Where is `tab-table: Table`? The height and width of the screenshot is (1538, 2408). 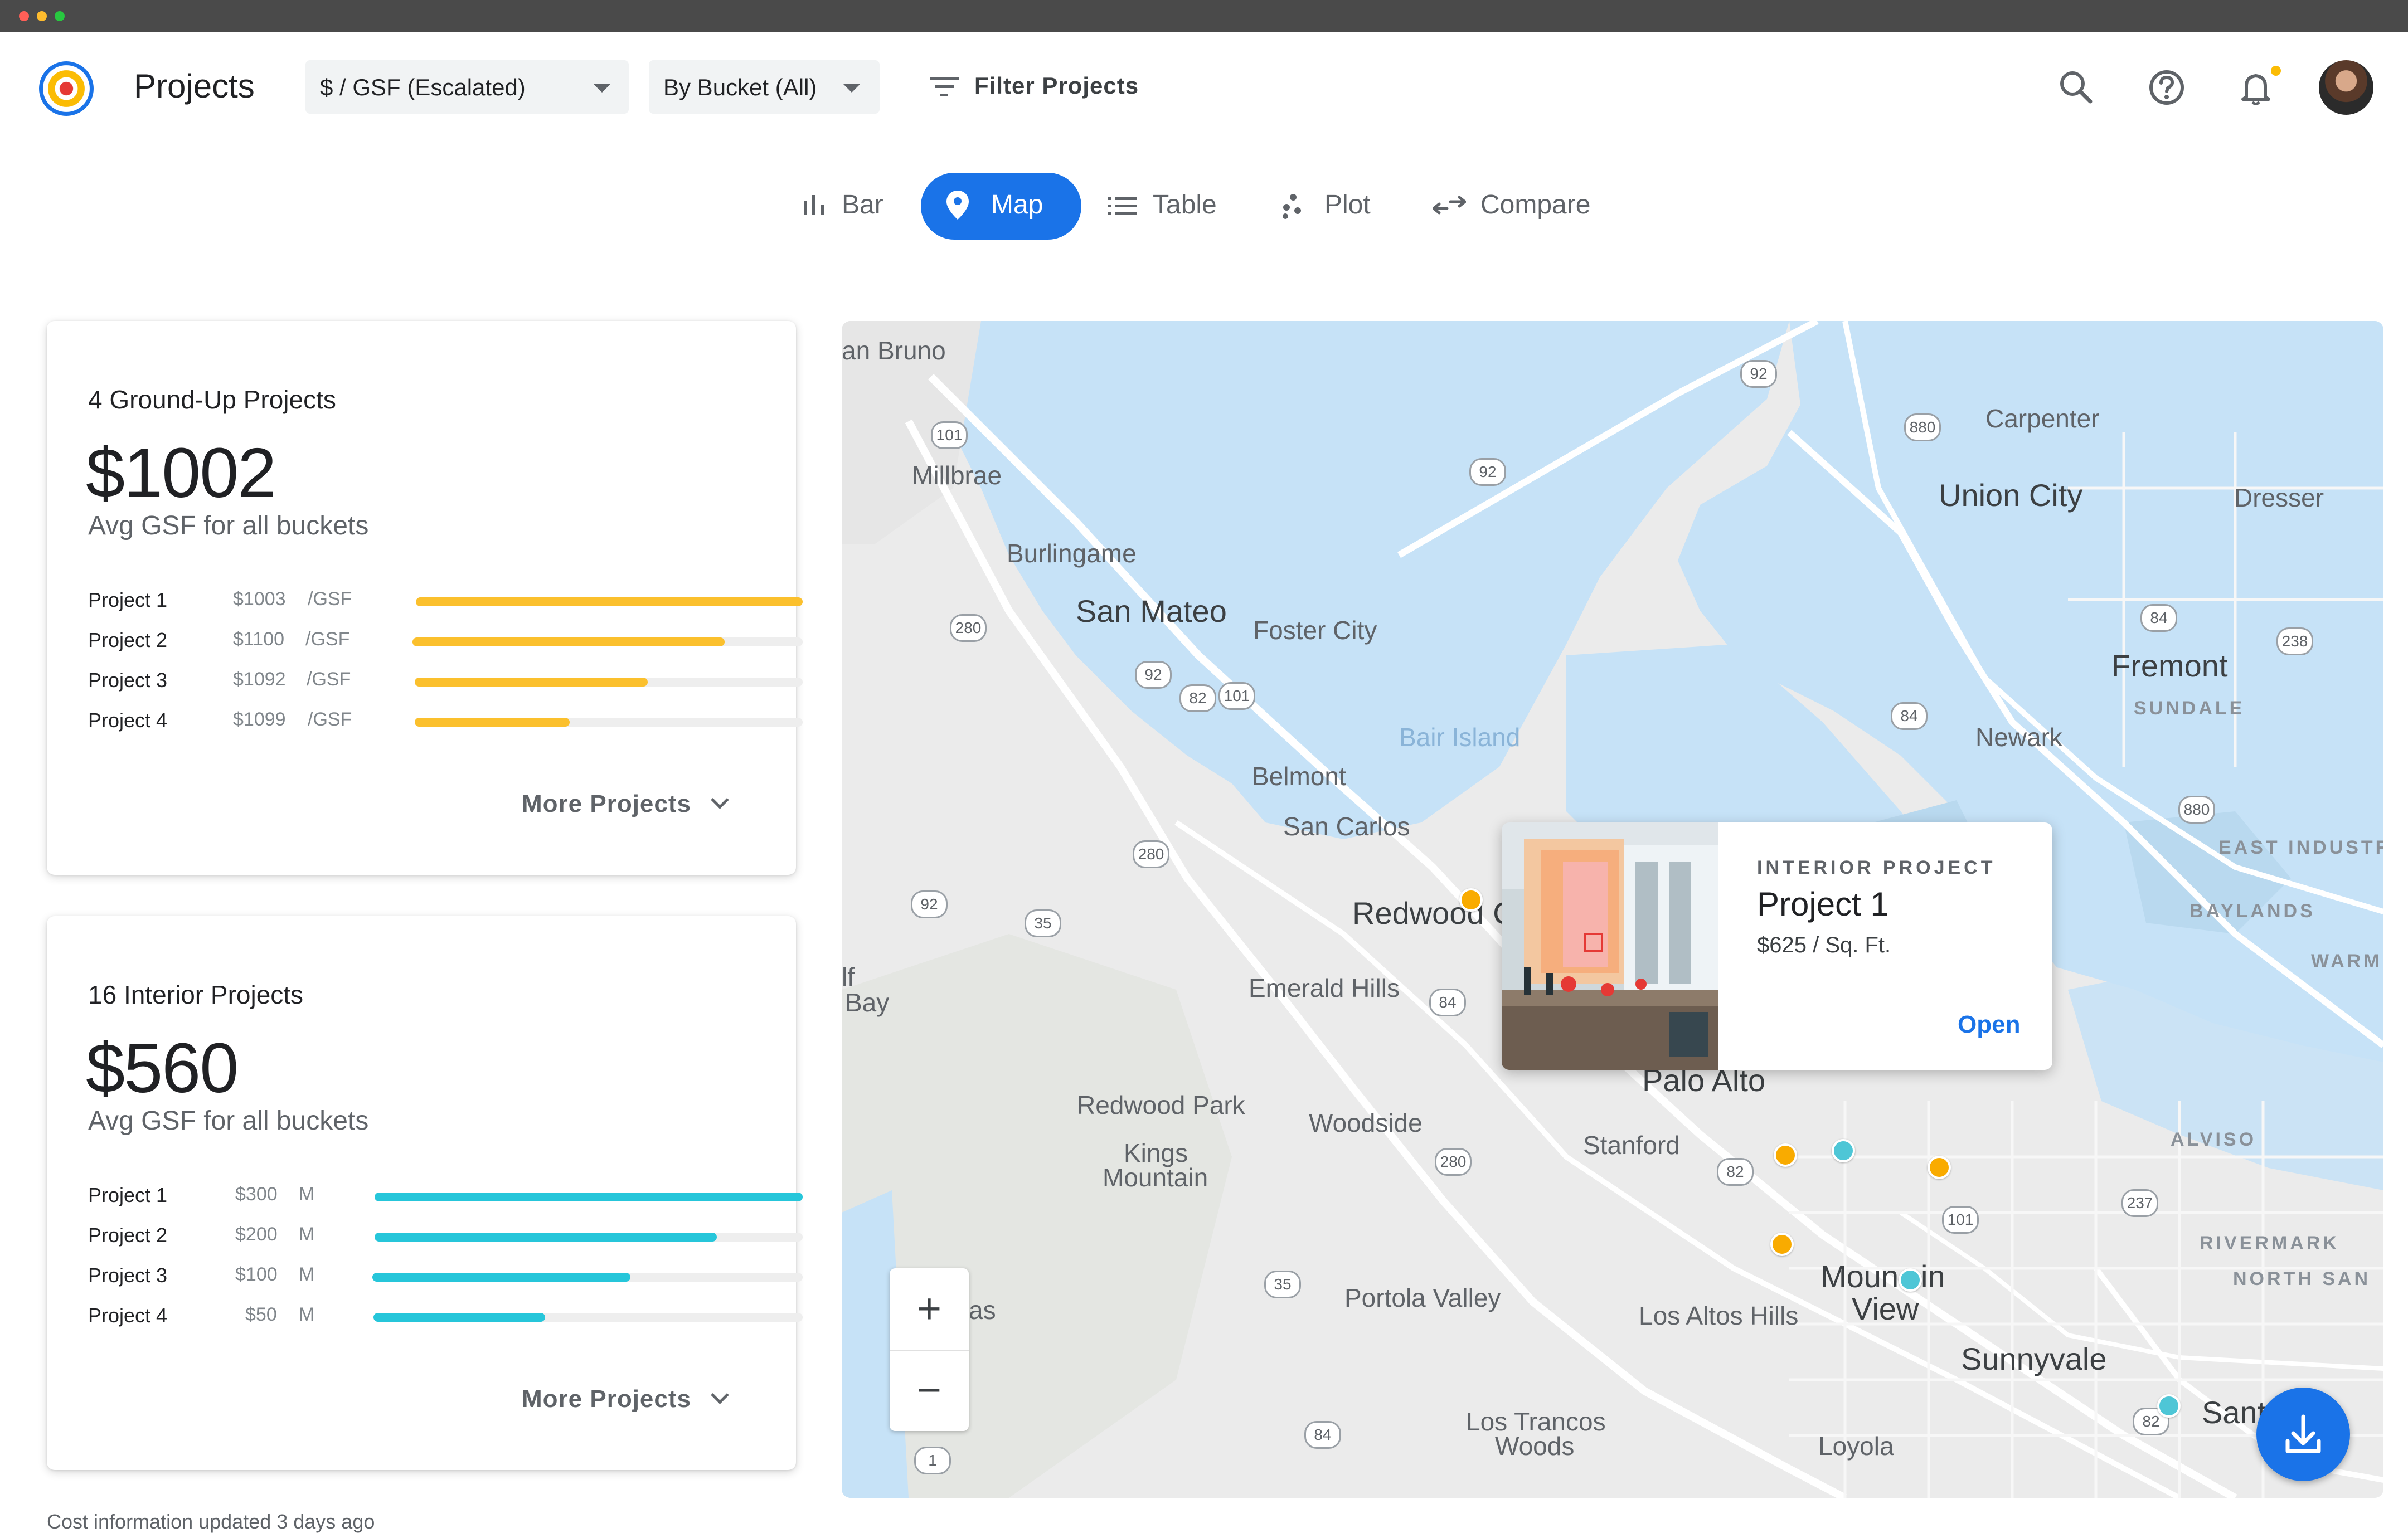
tab-table: Table is located at coordinates (1165, 206).